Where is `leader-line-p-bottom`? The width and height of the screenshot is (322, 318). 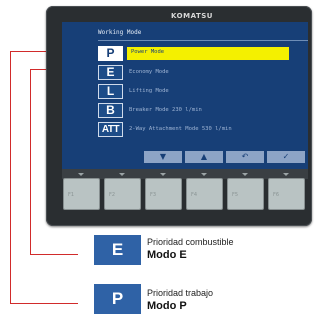 leader-line-p-bottom is located at coordinates (44, 303).